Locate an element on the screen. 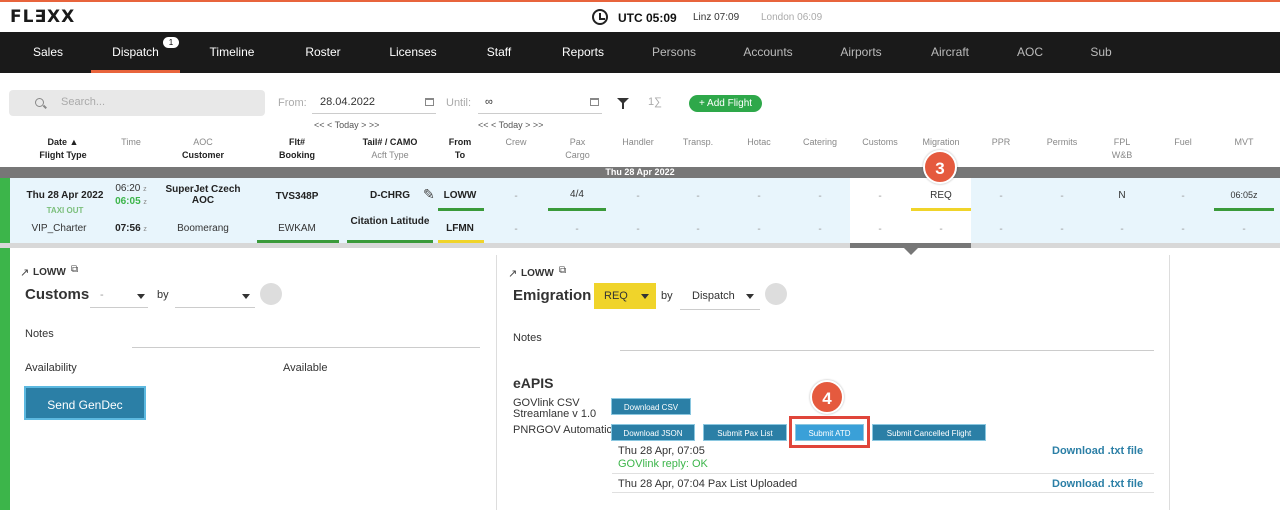  nav-dispatch: Dispatch 1 is located at coordinates (135, 52).